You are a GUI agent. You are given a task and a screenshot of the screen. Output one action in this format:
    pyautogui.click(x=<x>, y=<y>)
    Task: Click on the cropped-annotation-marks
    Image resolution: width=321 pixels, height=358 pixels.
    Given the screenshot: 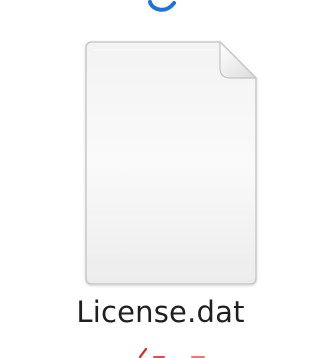 What is the action you would take?
    pyautogui.click(x=171, y=352)
    